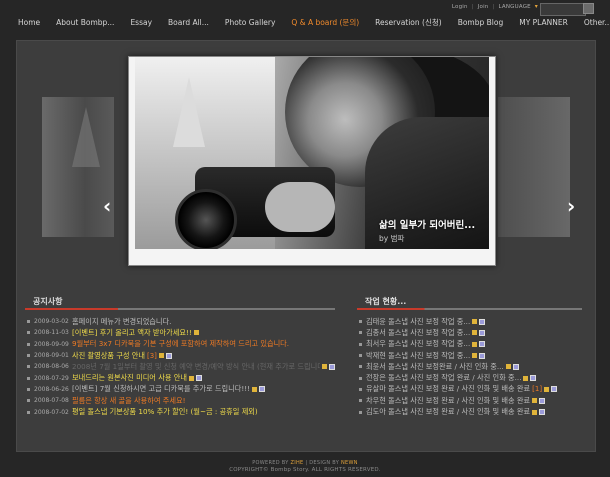 The width and height of the screenshot is (610, 477). Describe the element at coordinates (536, 6) in the screenshot. I see `chevron-down-icon: ▾` at that location.